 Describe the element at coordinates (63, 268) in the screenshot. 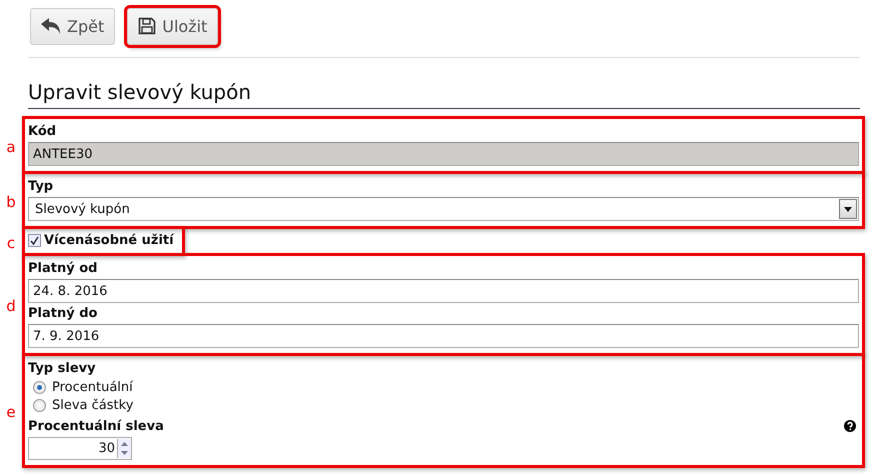

I see `field-label: Platný od` at that location.